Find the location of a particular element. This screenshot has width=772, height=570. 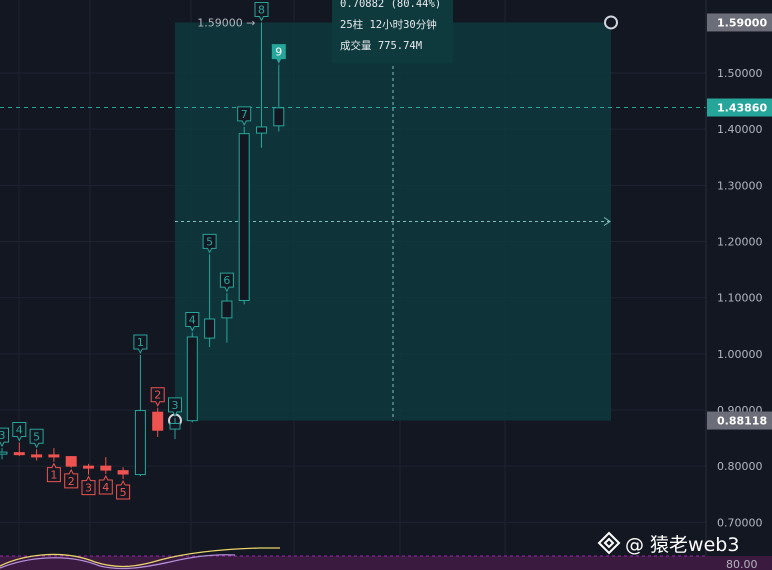

price-axis-tick-label: 1.20000 is located at coordinates (740, 241).